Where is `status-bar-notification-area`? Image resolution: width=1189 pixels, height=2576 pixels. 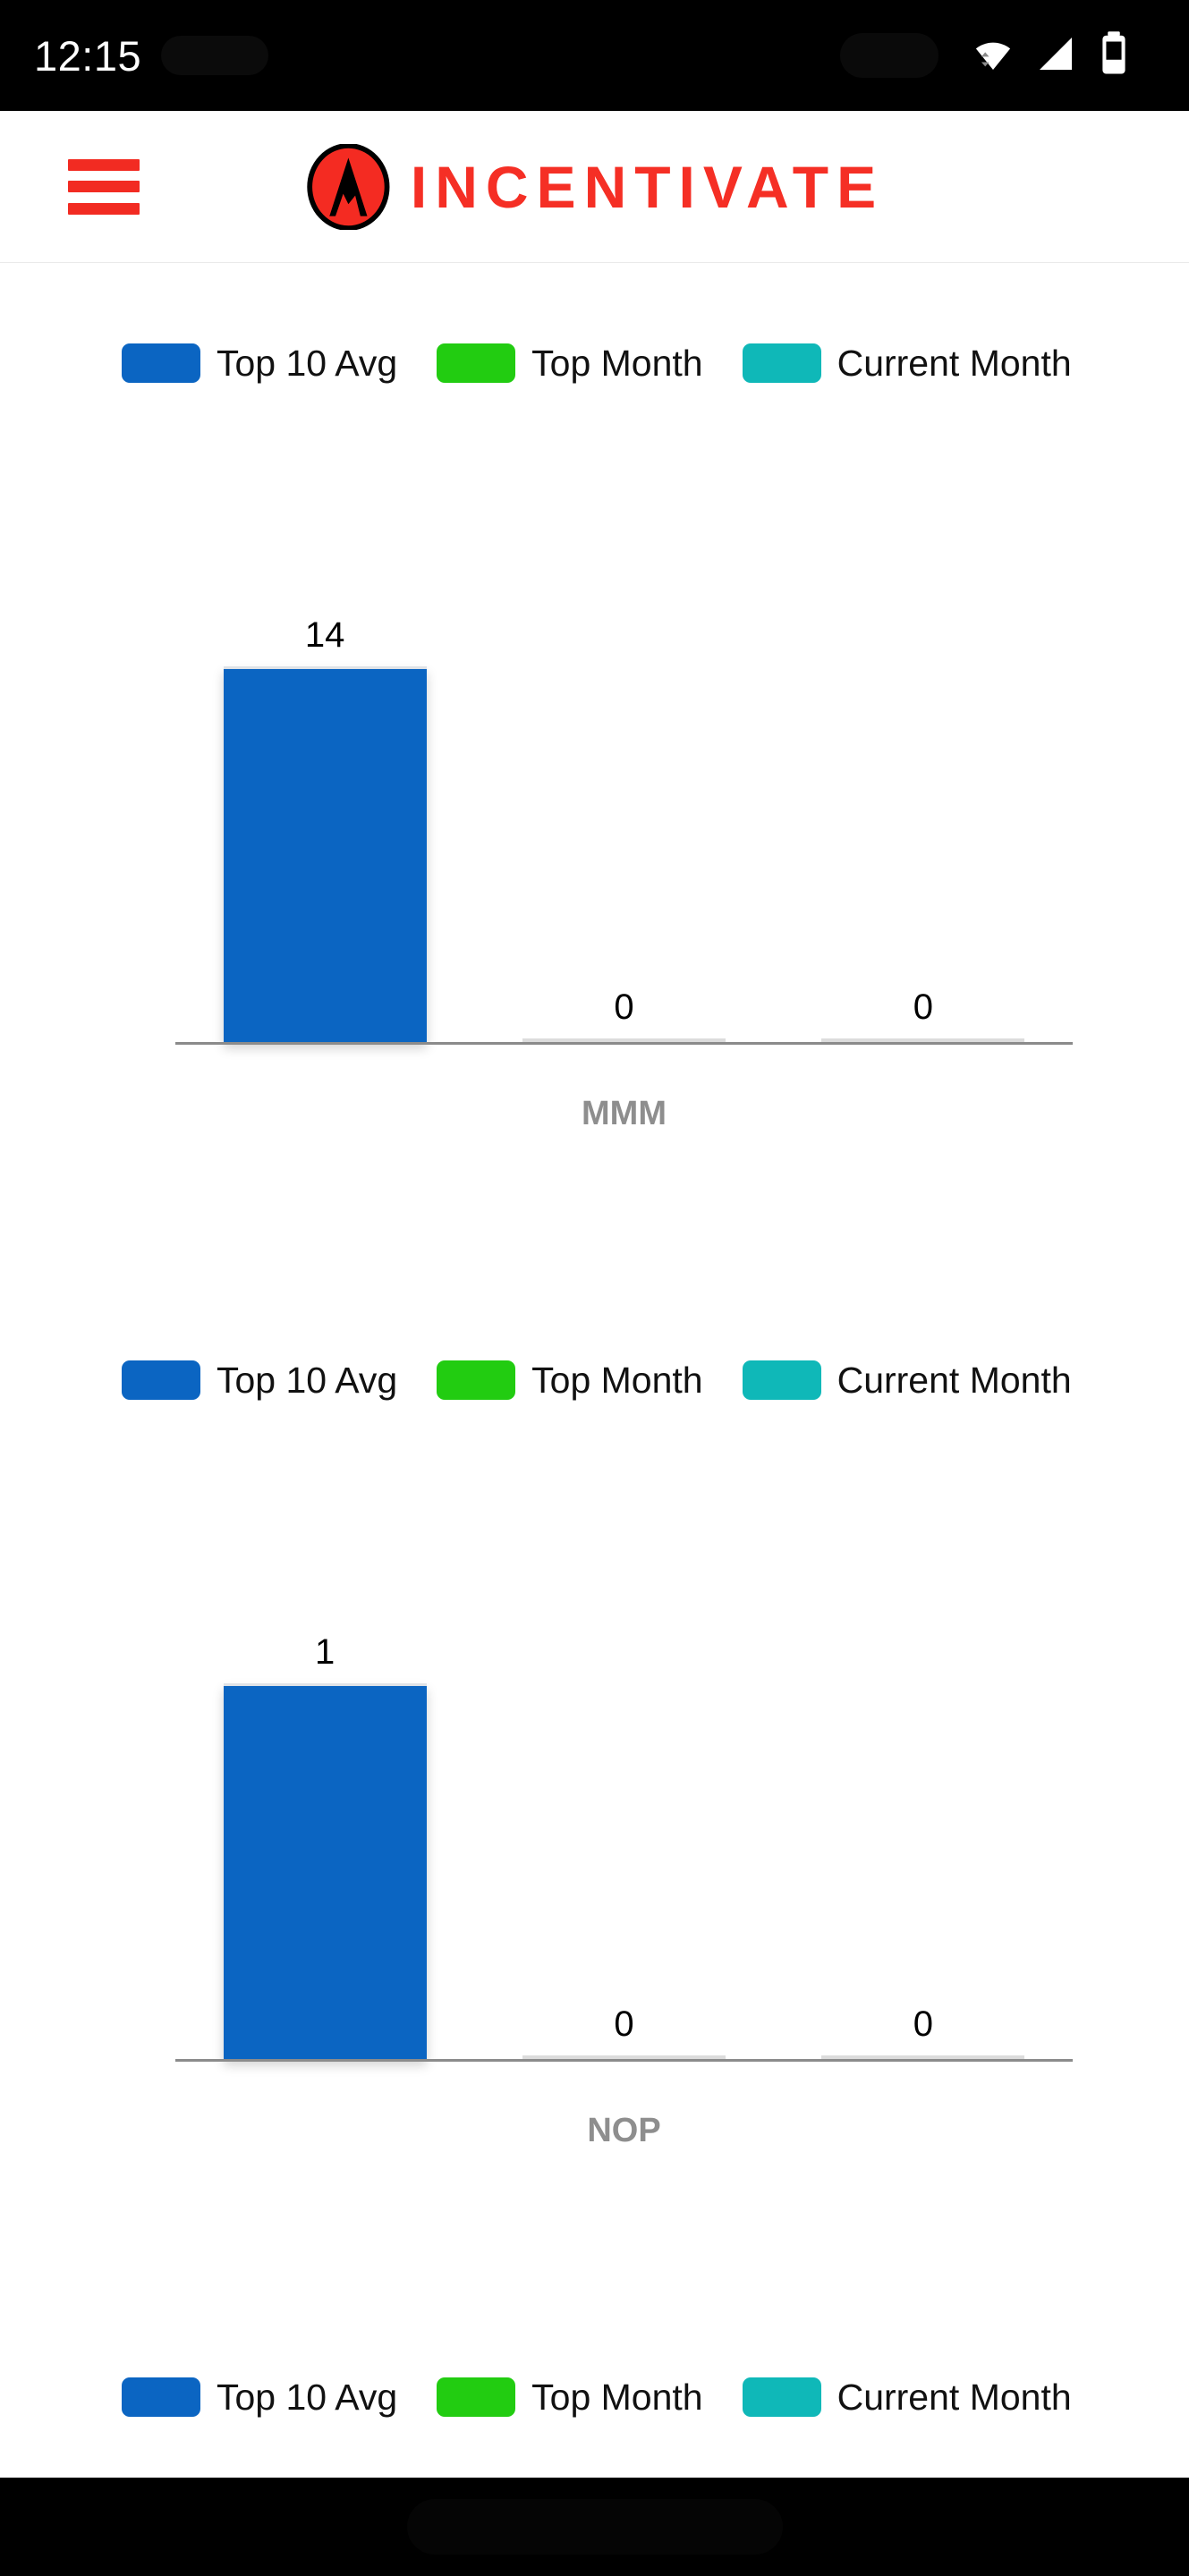
status-bar-notification-area is located at coordinates (215, 55).